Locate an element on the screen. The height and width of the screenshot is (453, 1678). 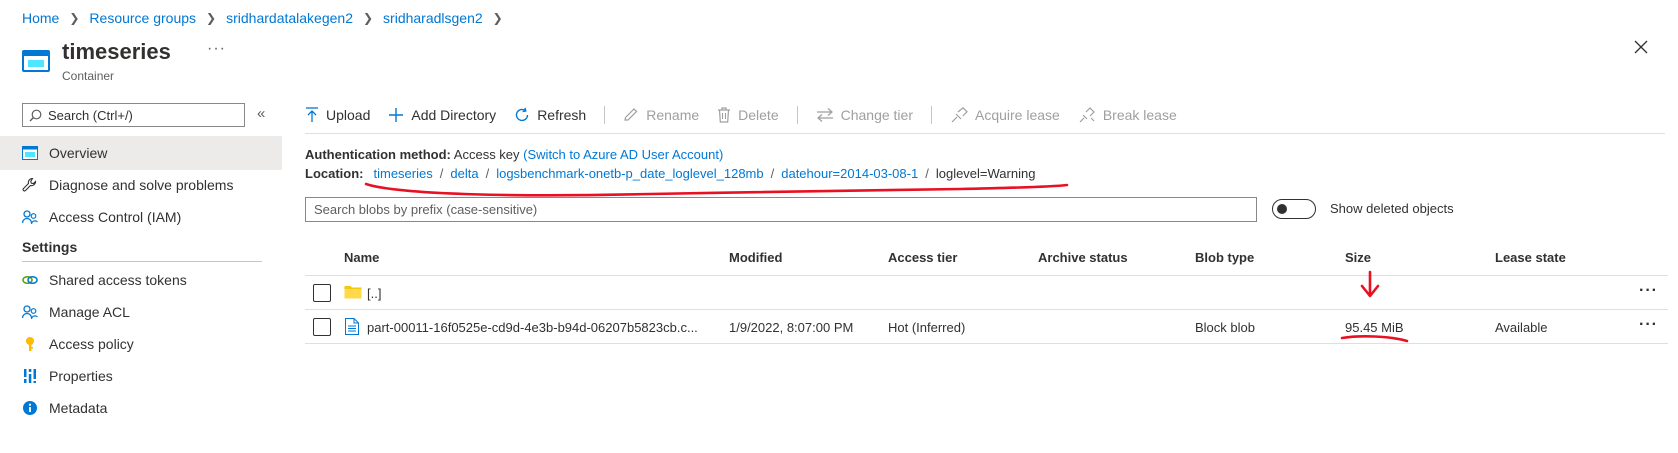
link-icon is located at coordinates (30, 280).